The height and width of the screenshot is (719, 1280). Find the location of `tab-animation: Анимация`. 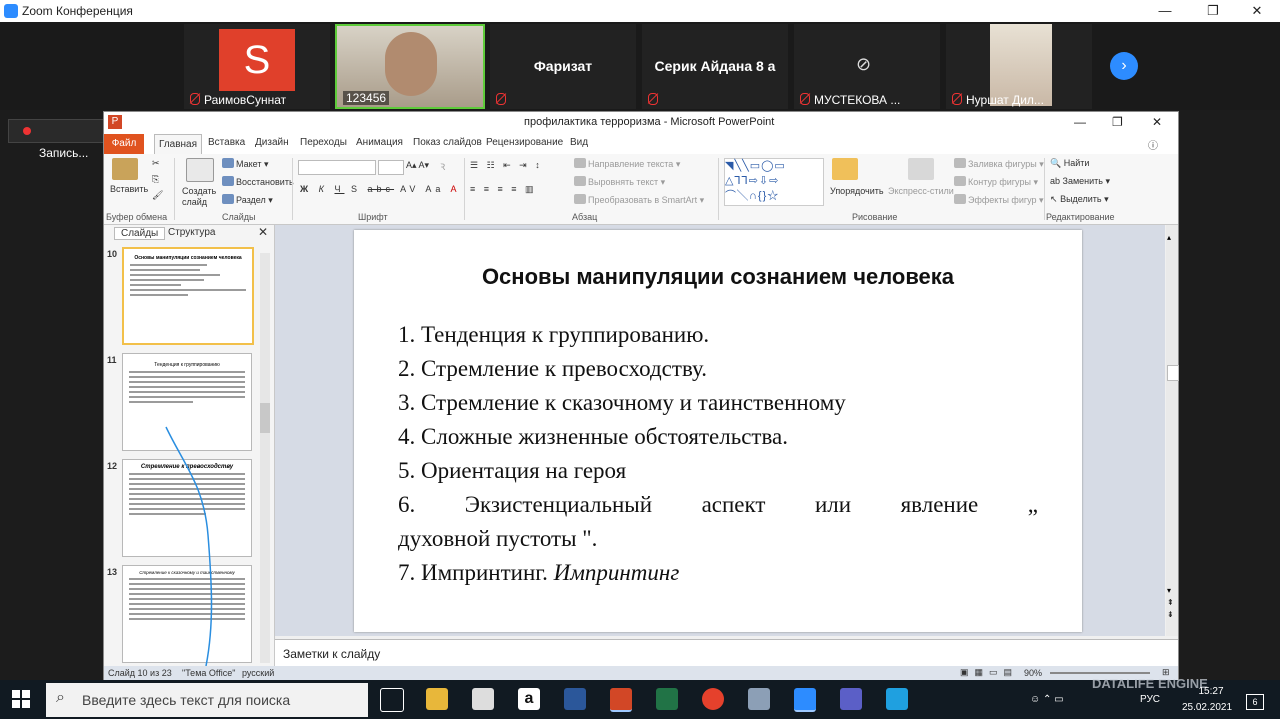

tab-animation: Анимация is located at coordinates (379, 142).